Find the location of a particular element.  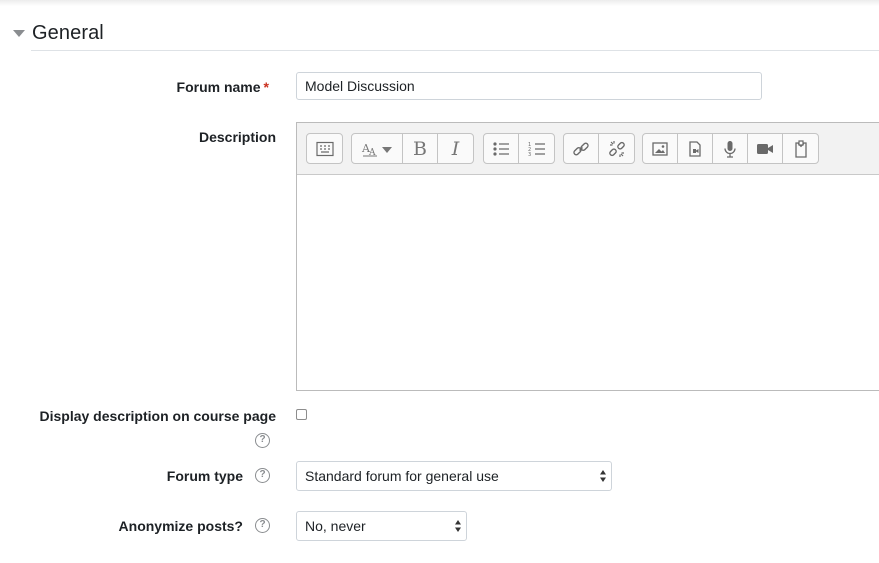

toolbar-group-style: AA B I is located at coordinates (412, 148).